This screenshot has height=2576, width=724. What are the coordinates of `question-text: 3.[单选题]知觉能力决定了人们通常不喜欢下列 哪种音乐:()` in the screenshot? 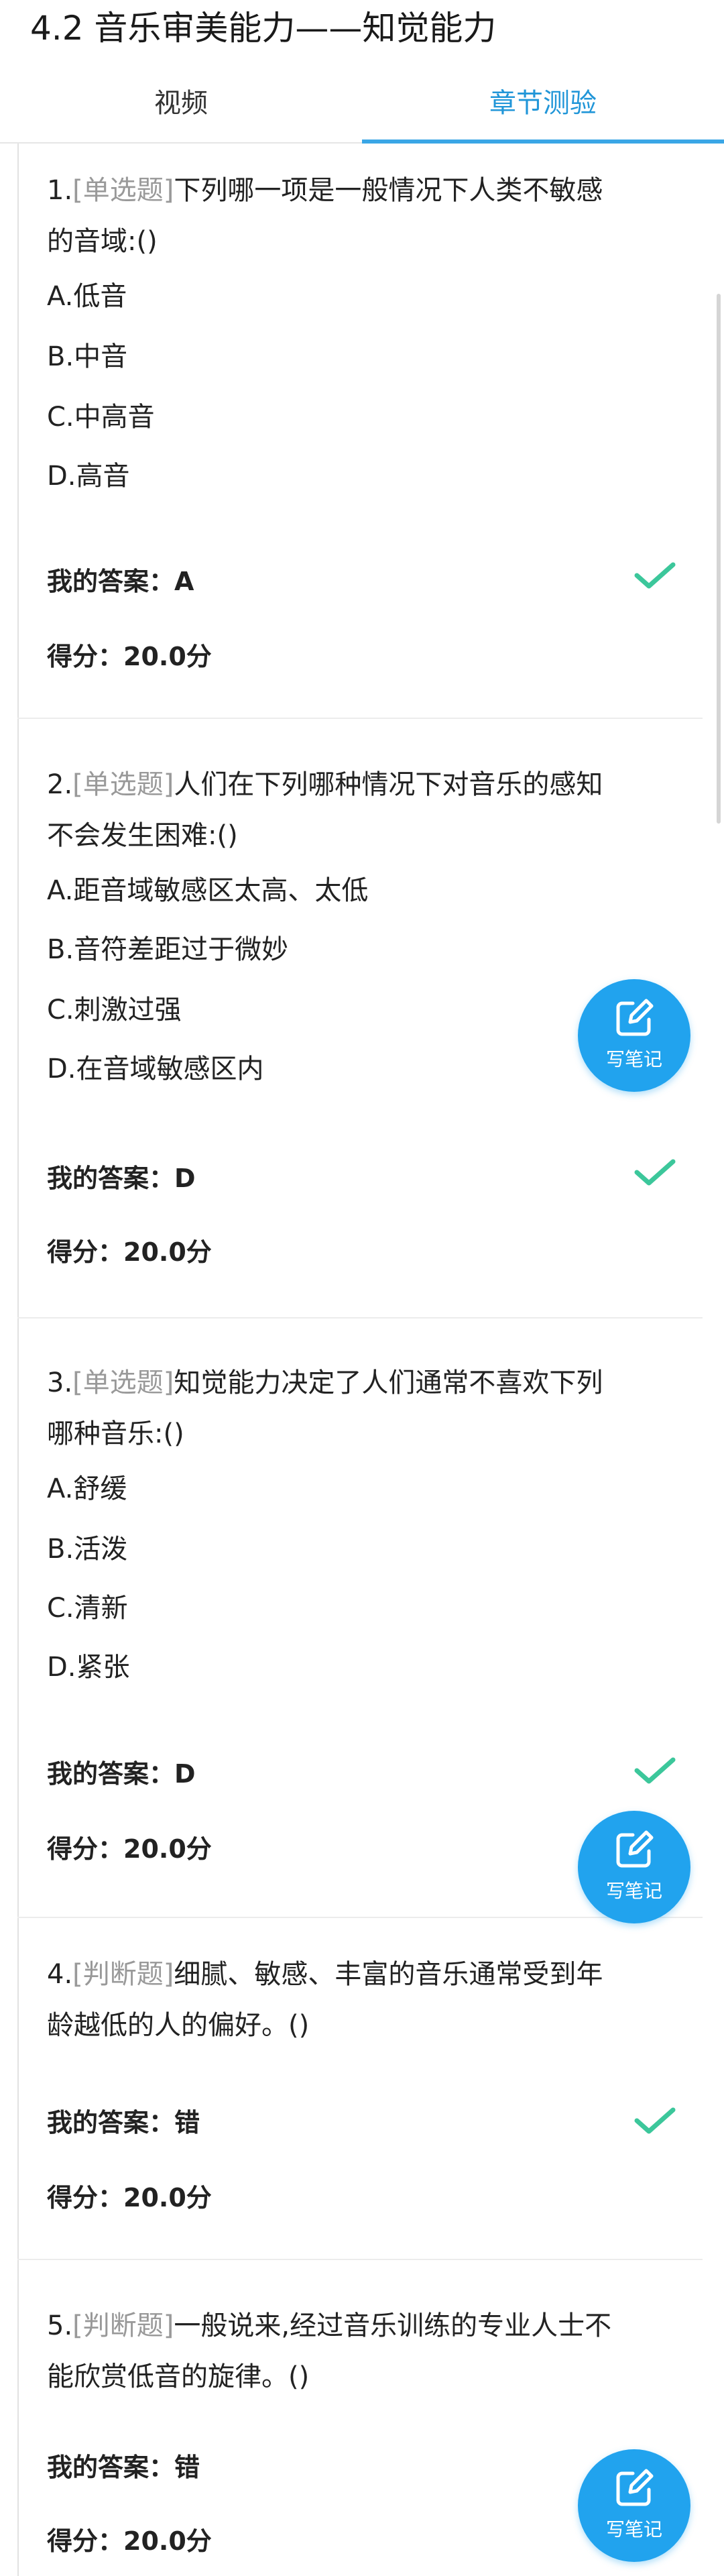 It's located at (362, 1408).